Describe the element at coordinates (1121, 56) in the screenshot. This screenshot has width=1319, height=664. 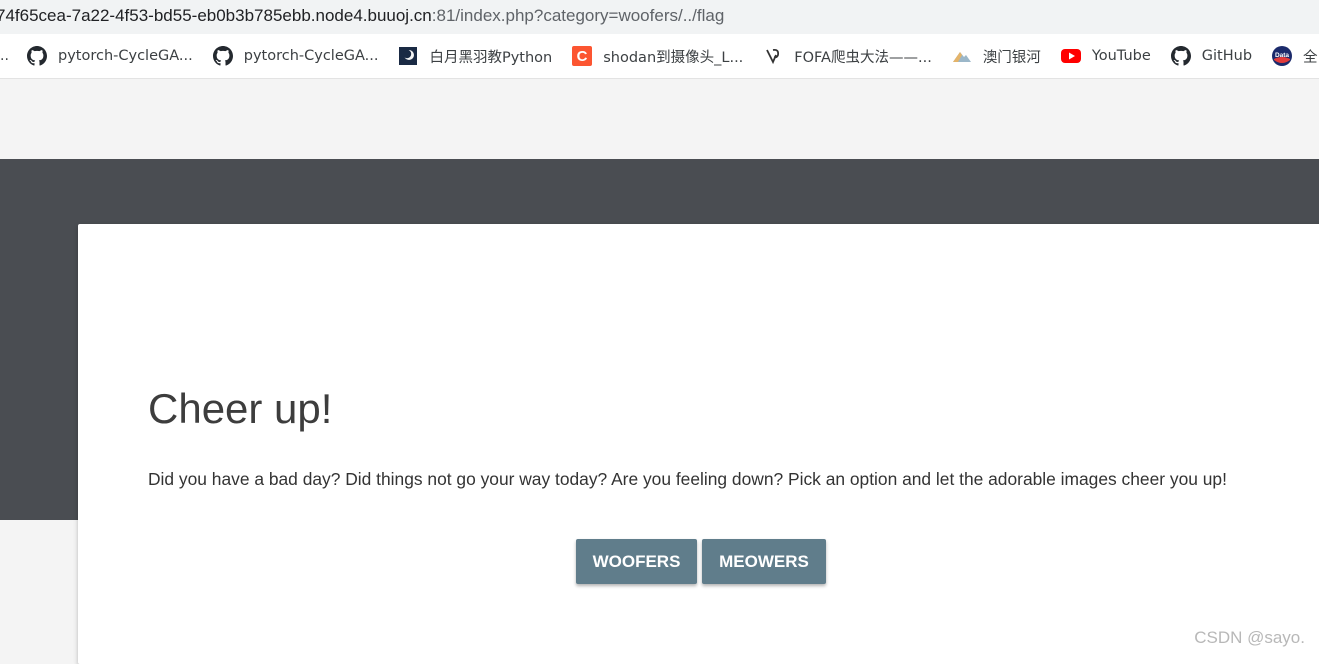
I see `bookmark-label: YouTube` at that location.